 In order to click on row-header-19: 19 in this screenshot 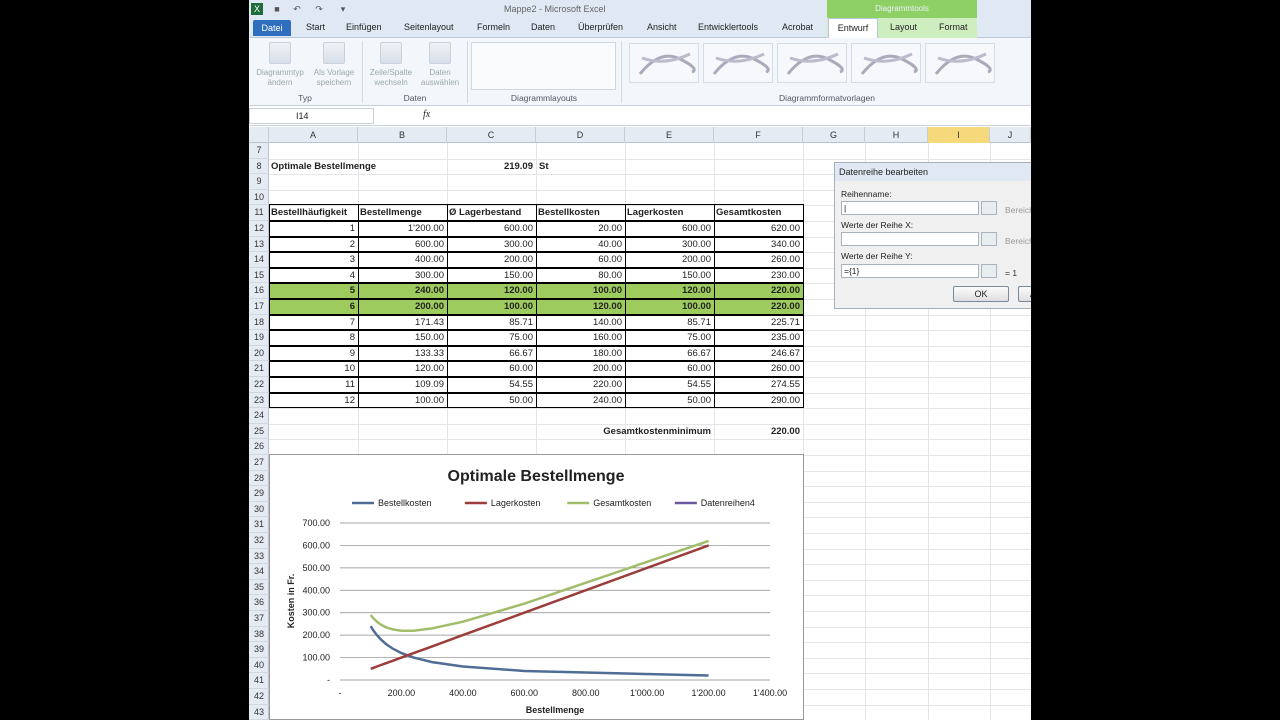, I will do `click(259, 338)`.